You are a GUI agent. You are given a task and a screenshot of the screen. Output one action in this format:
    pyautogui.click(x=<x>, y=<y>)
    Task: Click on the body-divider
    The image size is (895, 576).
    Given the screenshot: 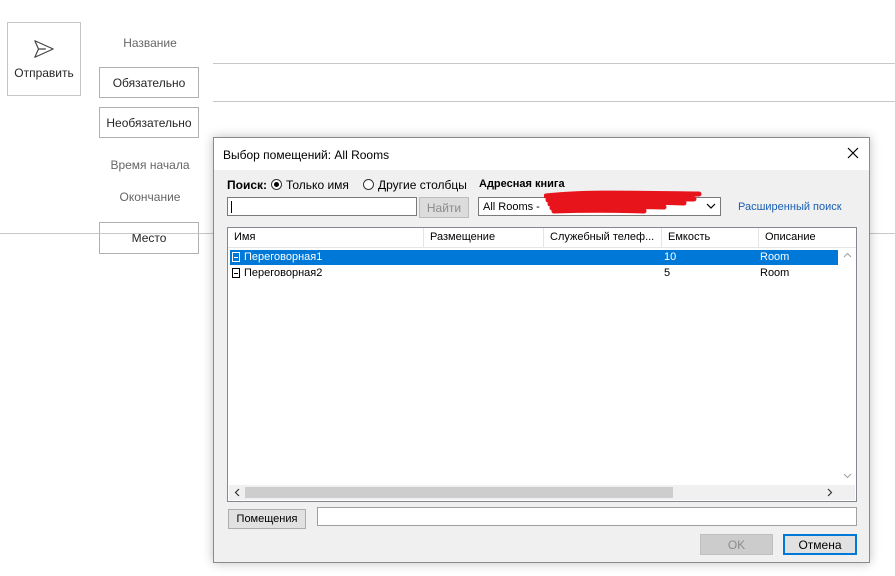 What is the action you would take?
    pyautogui.click(x=106, y=233)
    